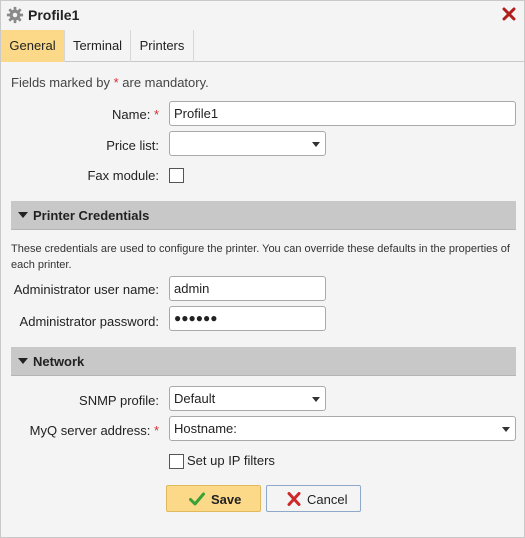  I want to click on tab-bar: General Terminal Printers, so click(262, 46).